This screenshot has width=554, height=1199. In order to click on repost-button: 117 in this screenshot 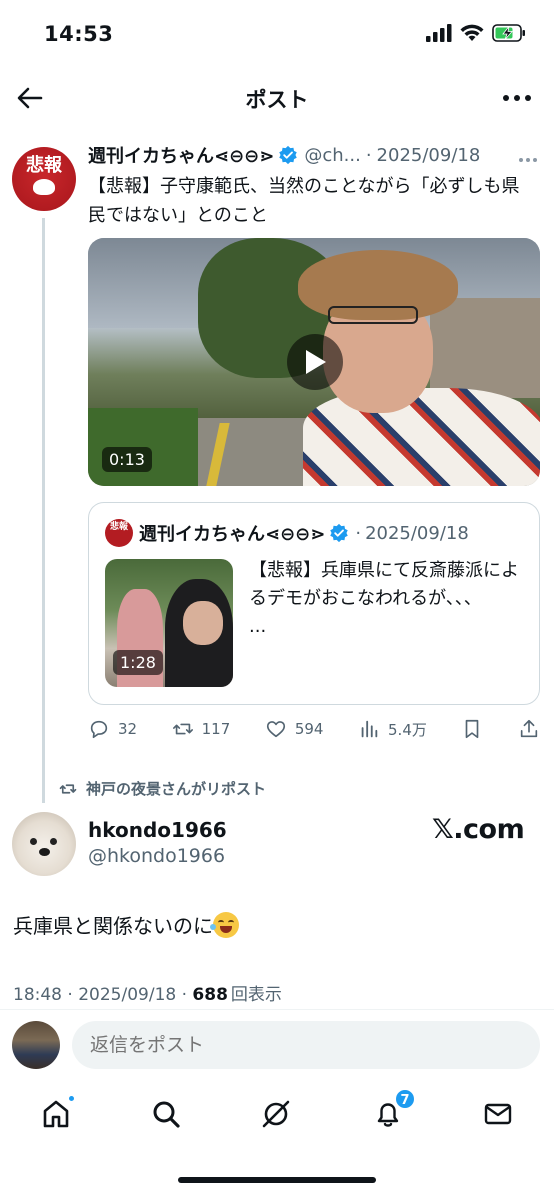, I will do `click(201, 729)`.